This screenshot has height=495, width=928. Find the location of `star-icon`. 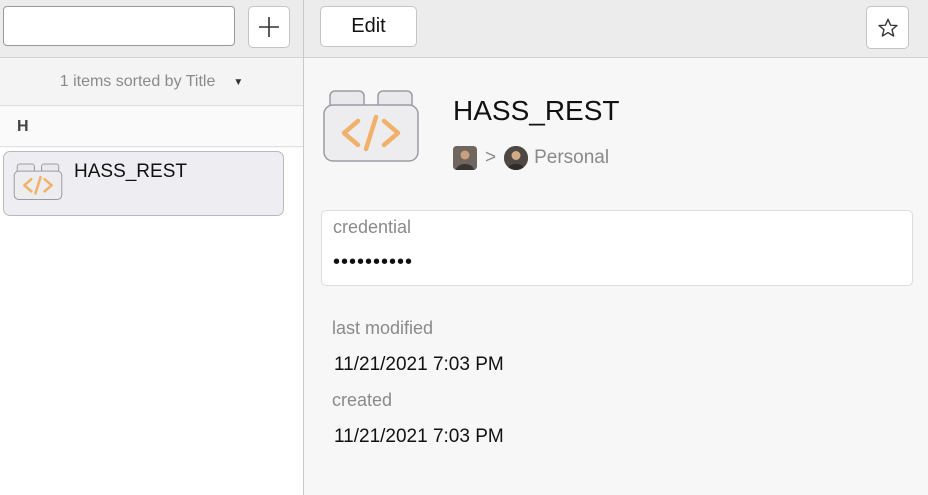

star-icon is located at coordinates (887, 27).